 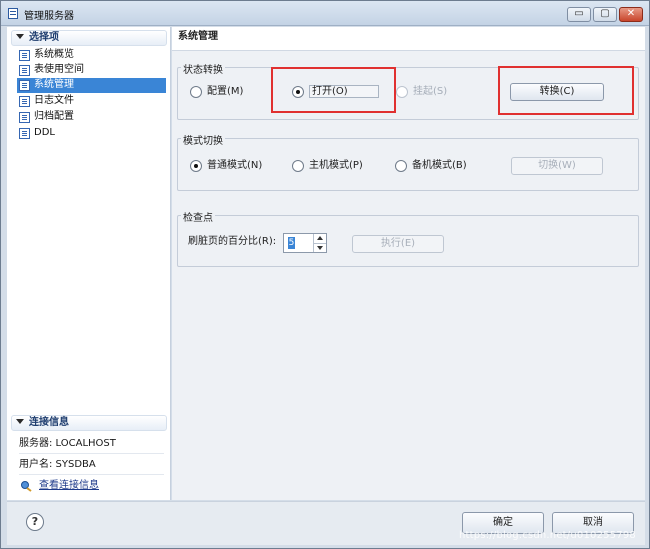 I want to click on percent-value: 5, so click(x=291, y=243).